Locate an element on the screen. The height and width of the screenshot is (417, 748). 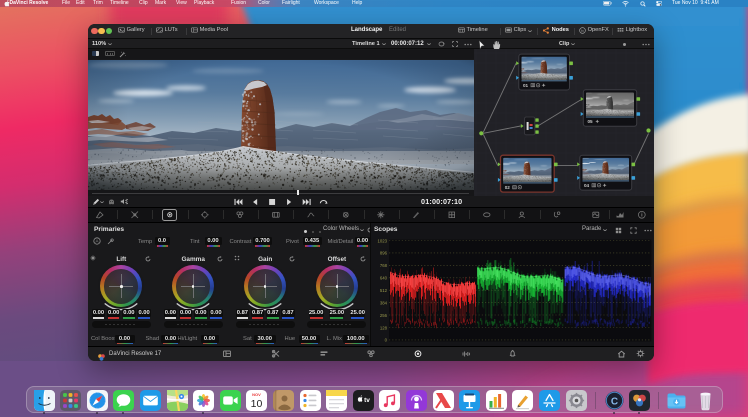
svg-text: 384 is located at coordinates (384, 302).